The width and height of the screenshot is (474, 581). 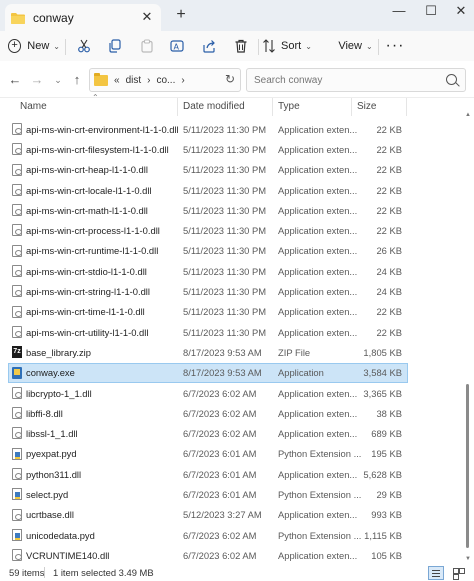 I want to click on breadcrumb-overflow: «, so click(x=117, y=80).